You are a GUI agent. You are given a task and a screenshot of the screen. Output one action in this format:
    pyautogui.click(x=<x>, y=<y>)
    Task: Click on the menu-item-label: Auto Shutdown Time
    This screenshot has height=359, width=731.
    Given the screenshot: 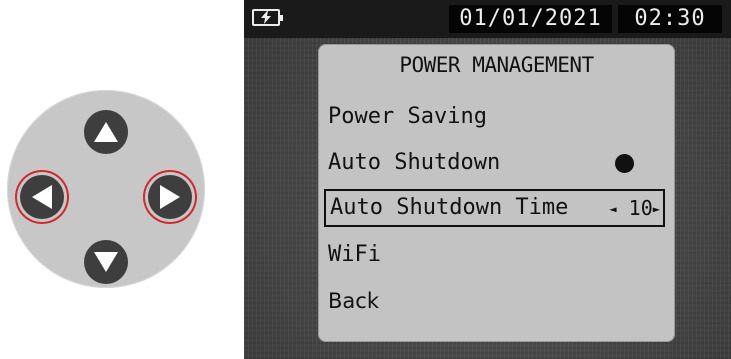 What is the action you would take?
    pyautogui.click(x=449, y=207)
    